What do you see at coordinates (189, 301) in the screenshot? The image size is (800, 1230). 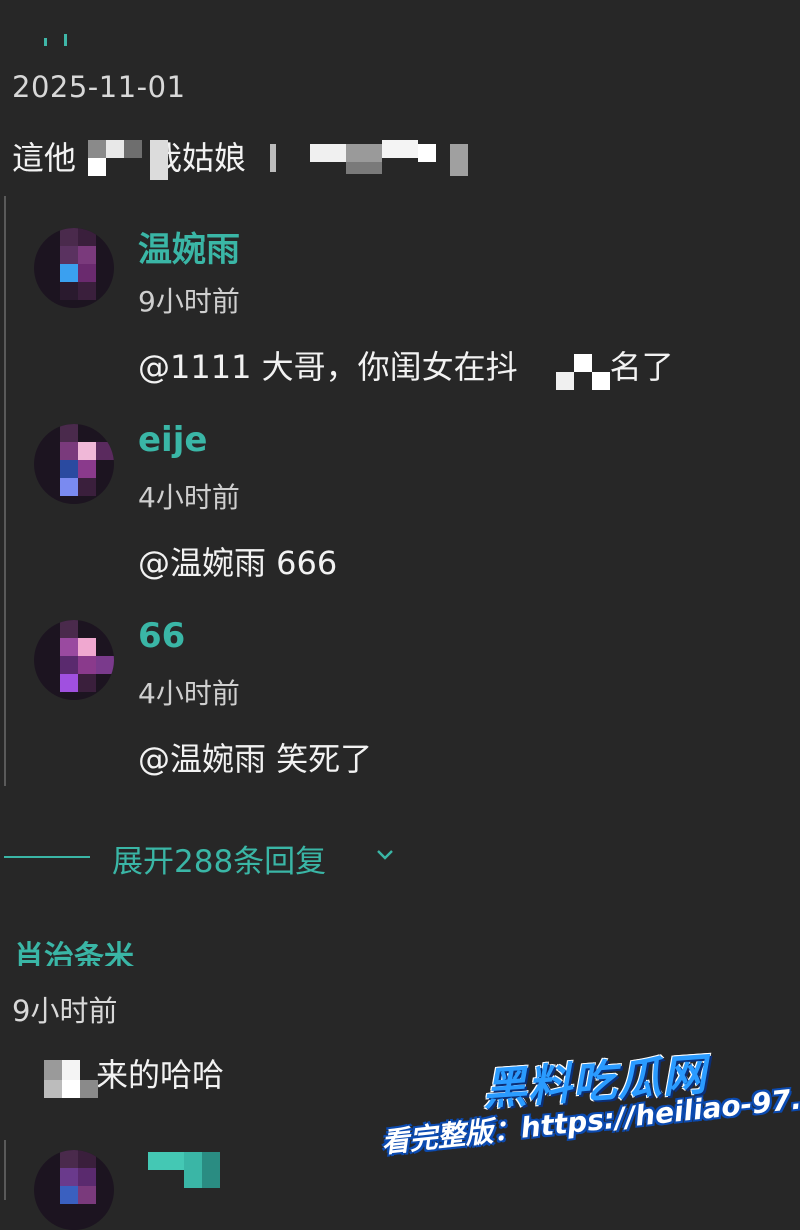 I see `reply-time: 9小时前` at bounding box center [189, 301].